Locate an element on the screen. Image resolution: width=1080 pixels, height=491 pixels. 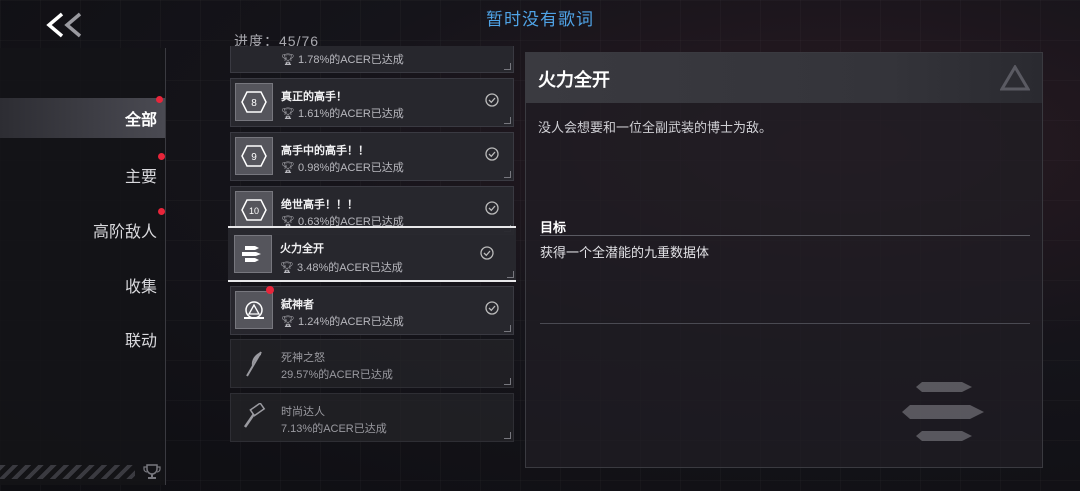
scythe-icon is located at coordinates (254, 363).